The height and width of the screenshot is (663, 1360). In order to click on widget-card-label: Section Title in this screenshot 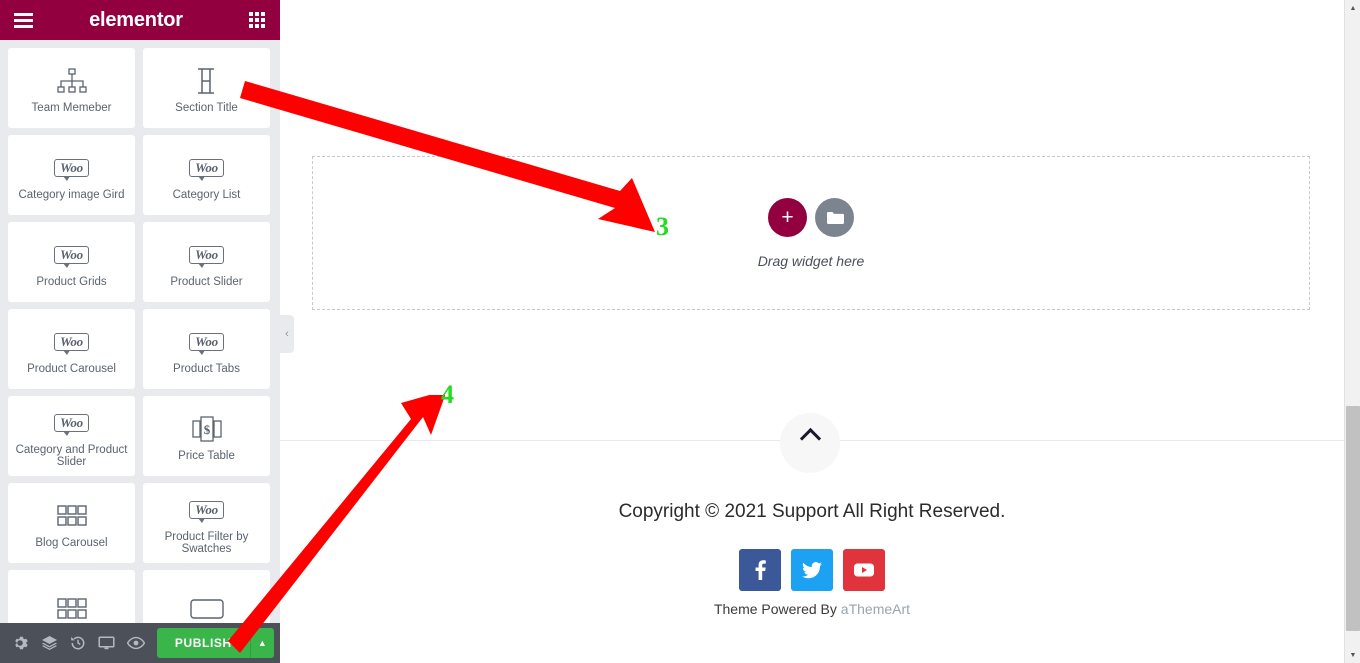, I will do `click(206, 108)`.